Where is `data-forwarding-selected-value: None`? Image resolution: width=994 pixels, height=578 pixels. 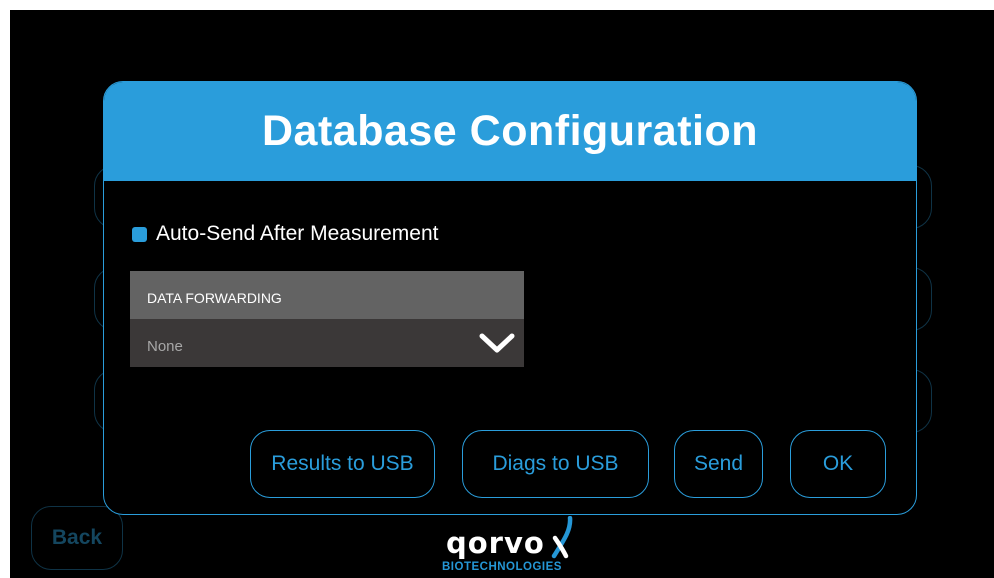 data-forwarding-selected-value: None is located at coordinates (165, 346).